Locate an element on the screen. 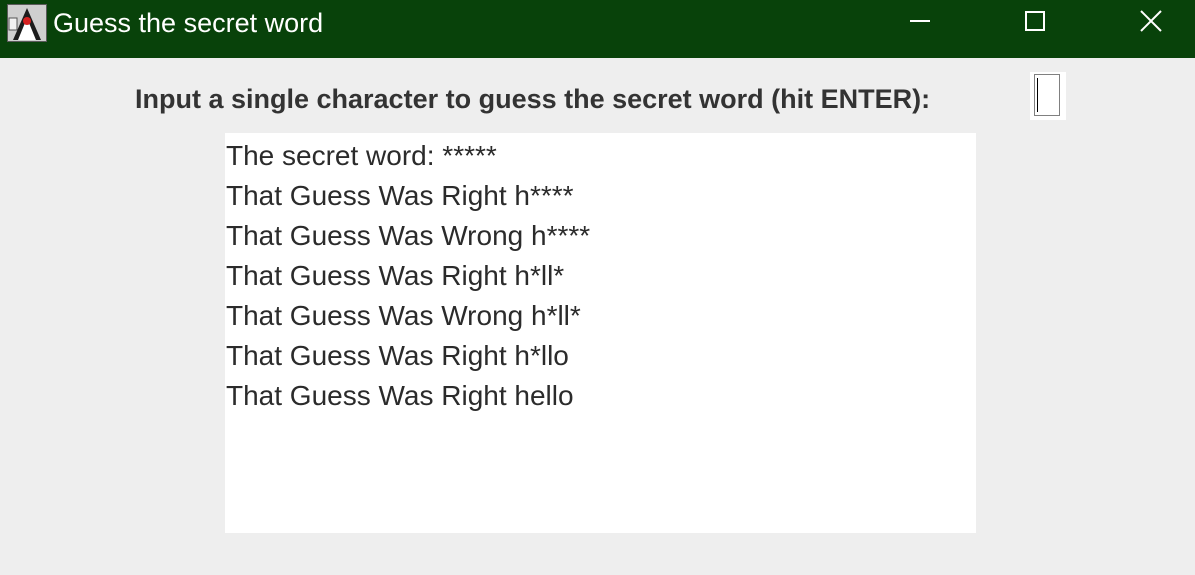 The width and height of the screenshot is (1195, 575). log-line: That Guess Was Right h**** is located at coordinates (400, 195).